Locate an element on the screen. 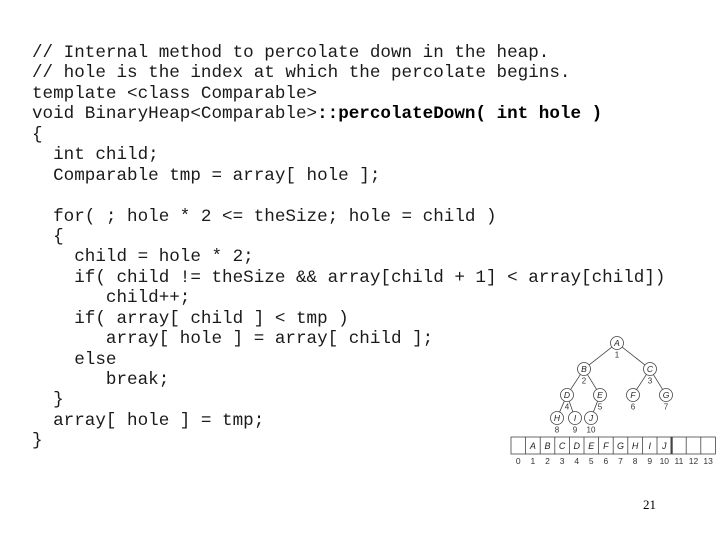 This screenshot has width=720, height=540. array-cell: F is located at coordinates (606, 446).